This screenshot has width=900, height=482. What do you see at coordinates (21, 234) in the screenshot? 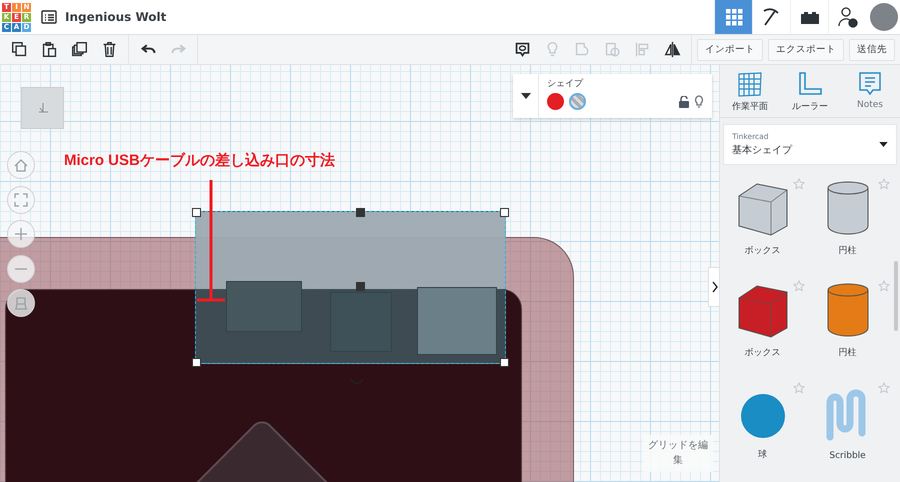
I see `zoom-in-icon` at bounding box center [21, 234].